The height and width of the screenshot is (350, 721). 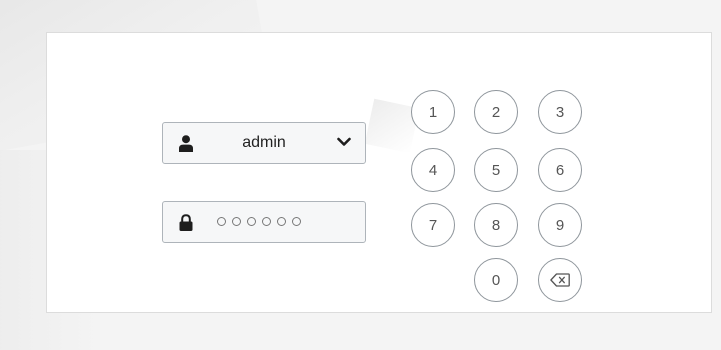 What do you see at coordinates (433, 170) in the screenshot?
I see `keypad-key-4: 4` at bounding box center [433, 170].